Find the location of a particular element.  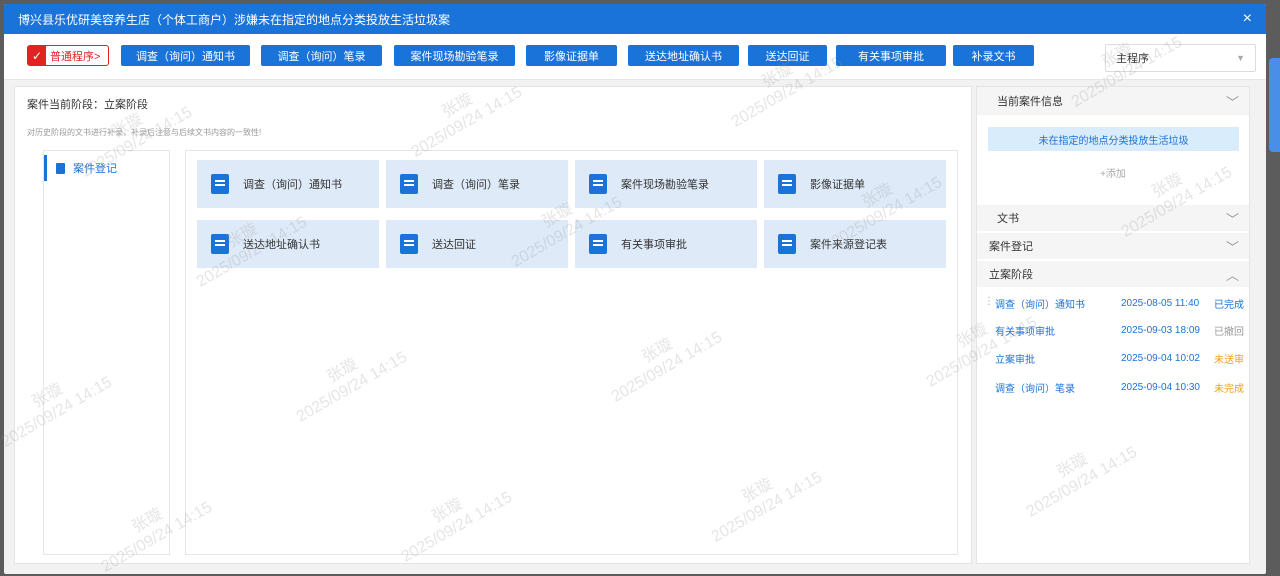

card-label: 有关事项审批 is located at coordinates (654, 245).